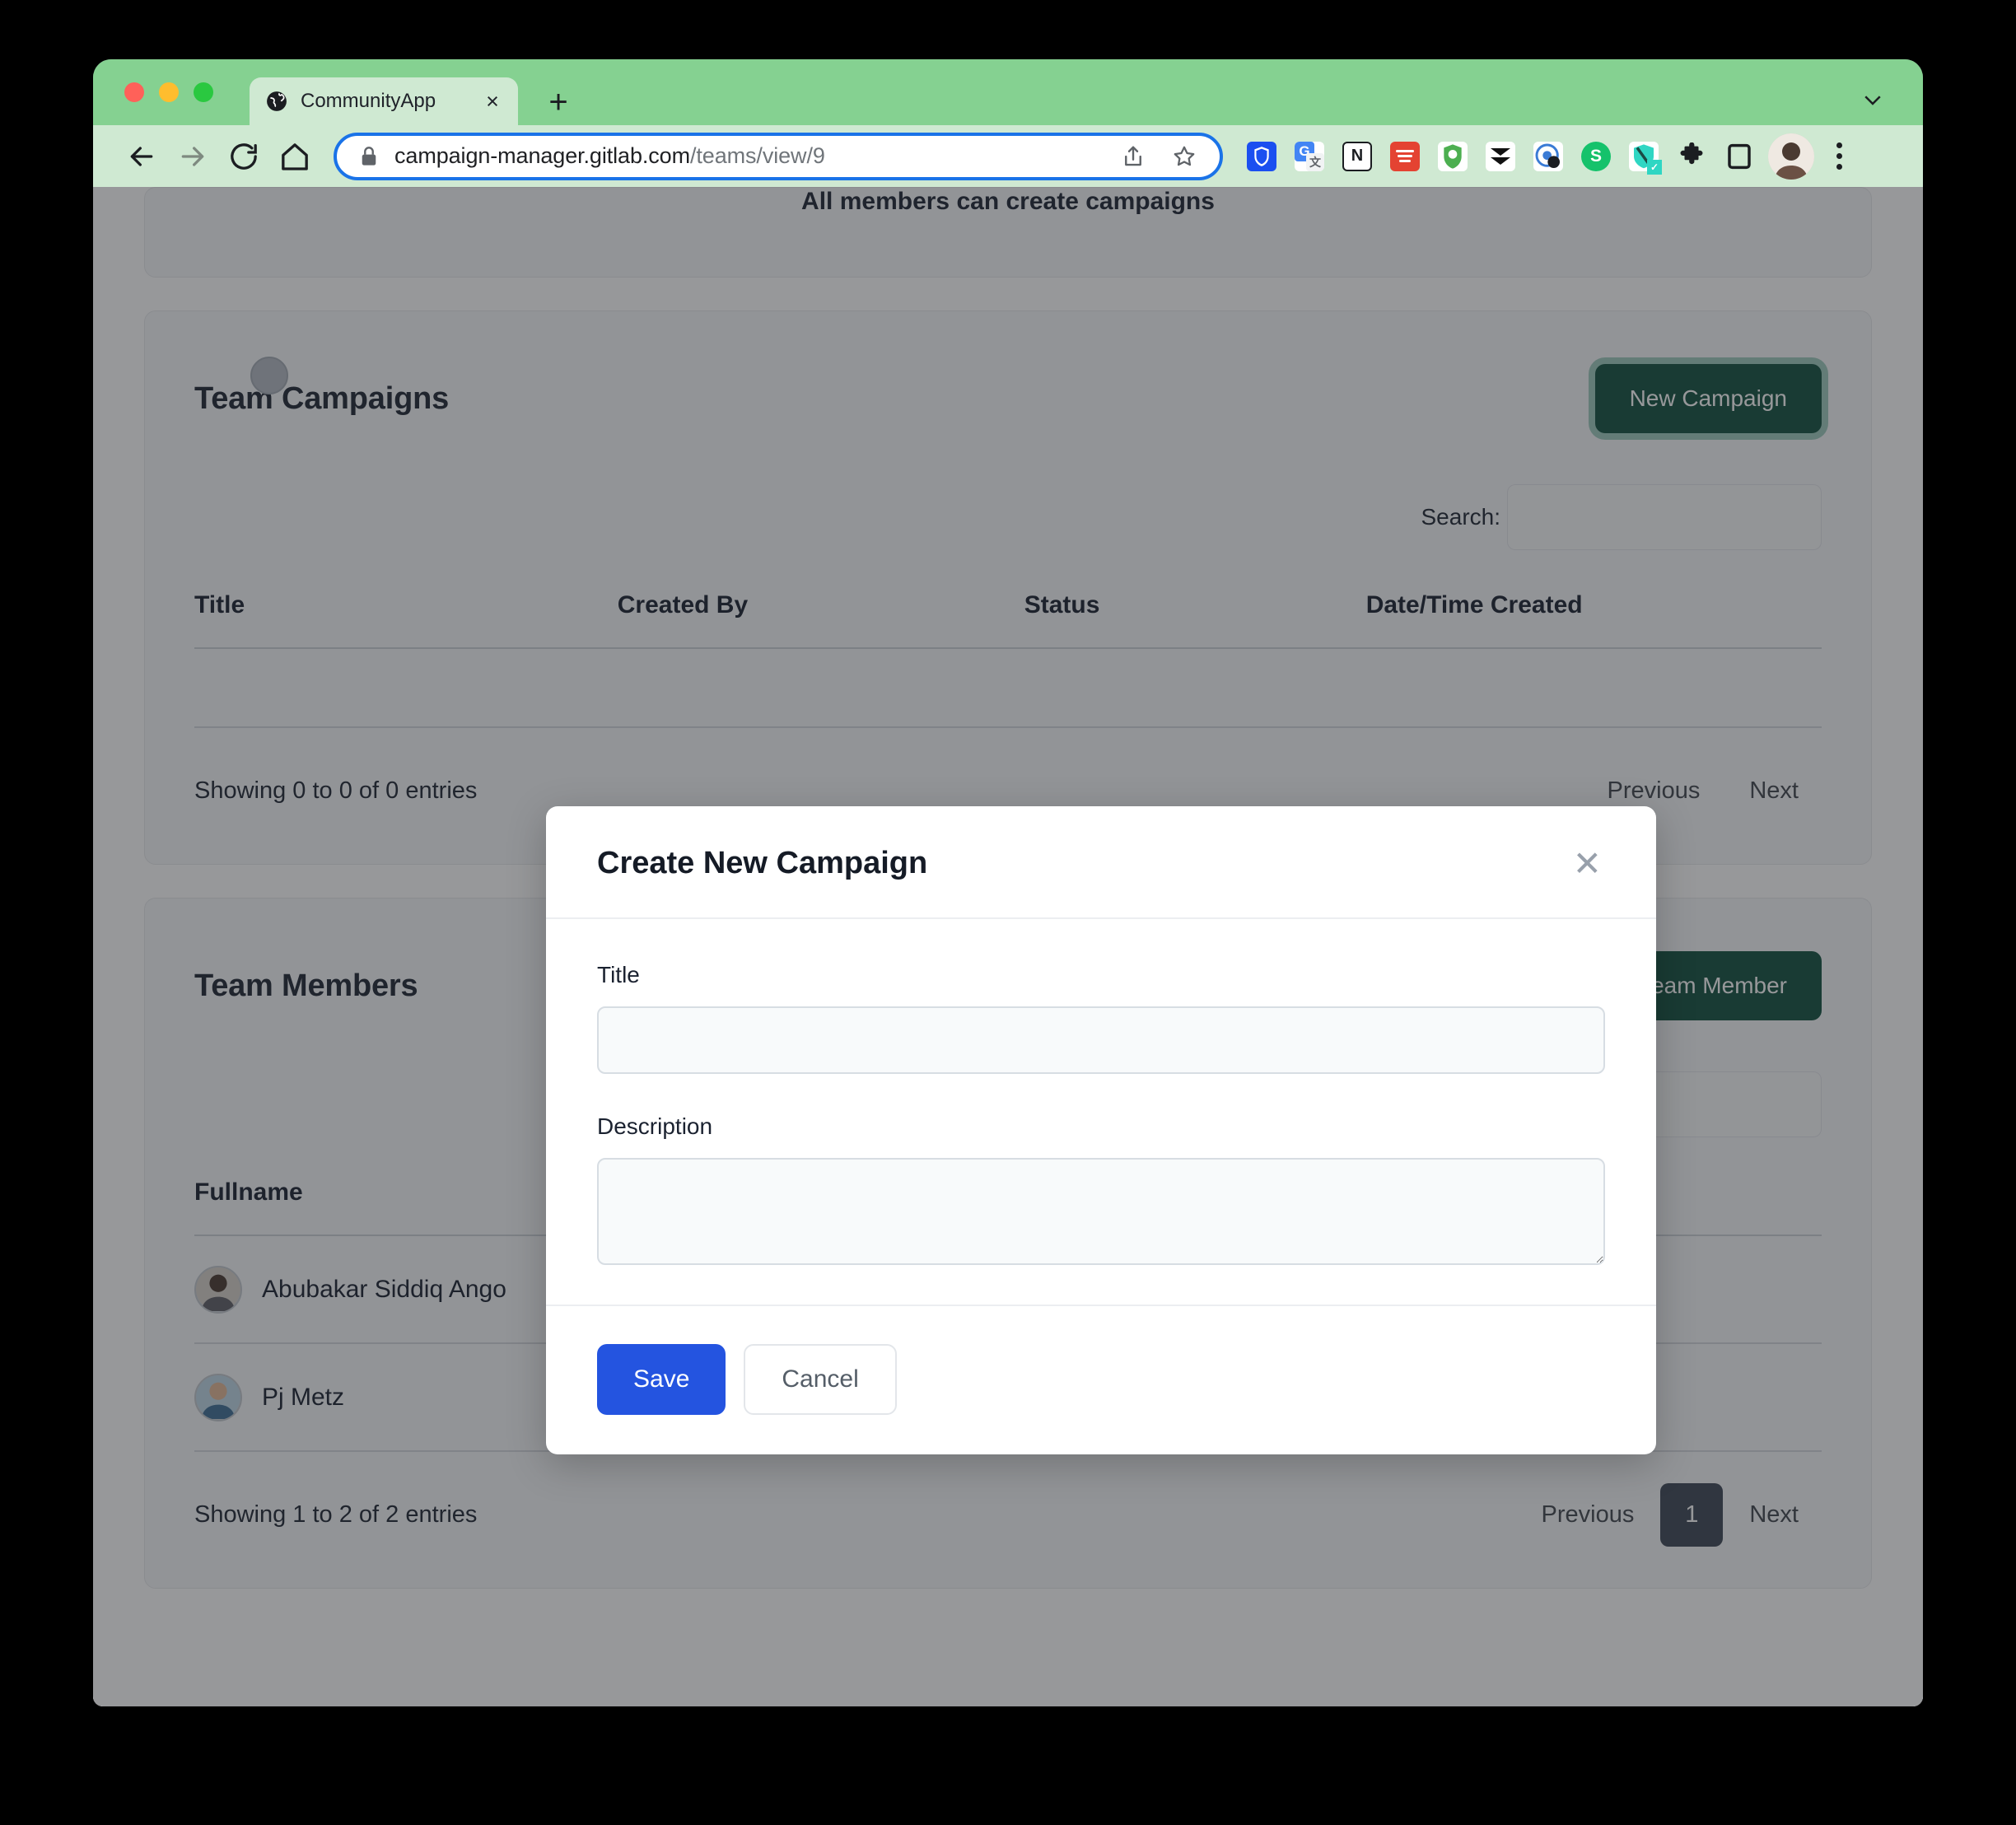 The width and height of the screenshot is (2016, 1825). What do you see at coordinates (1791, 157) in the screenshot?
I see `profile-avatar` at bounding box center [1791, 157].